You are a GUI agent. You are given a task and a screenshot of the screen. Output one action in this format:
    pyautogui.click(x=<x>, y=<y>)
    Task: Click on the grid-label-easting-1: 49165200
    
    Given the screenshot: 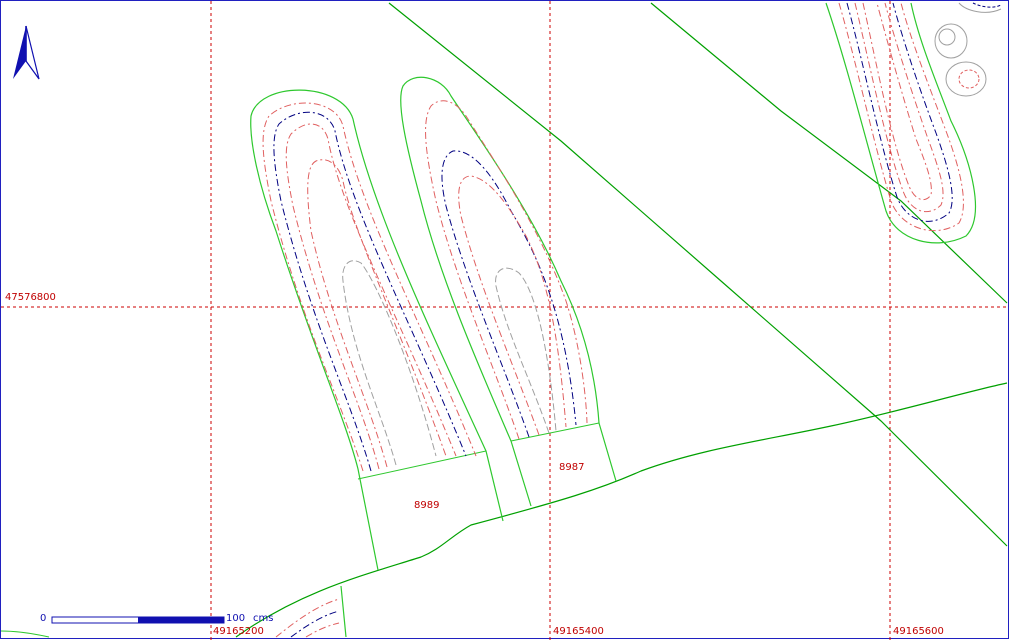 What is the action you would take?
    pyautogui.click(x=238, y=631)
    